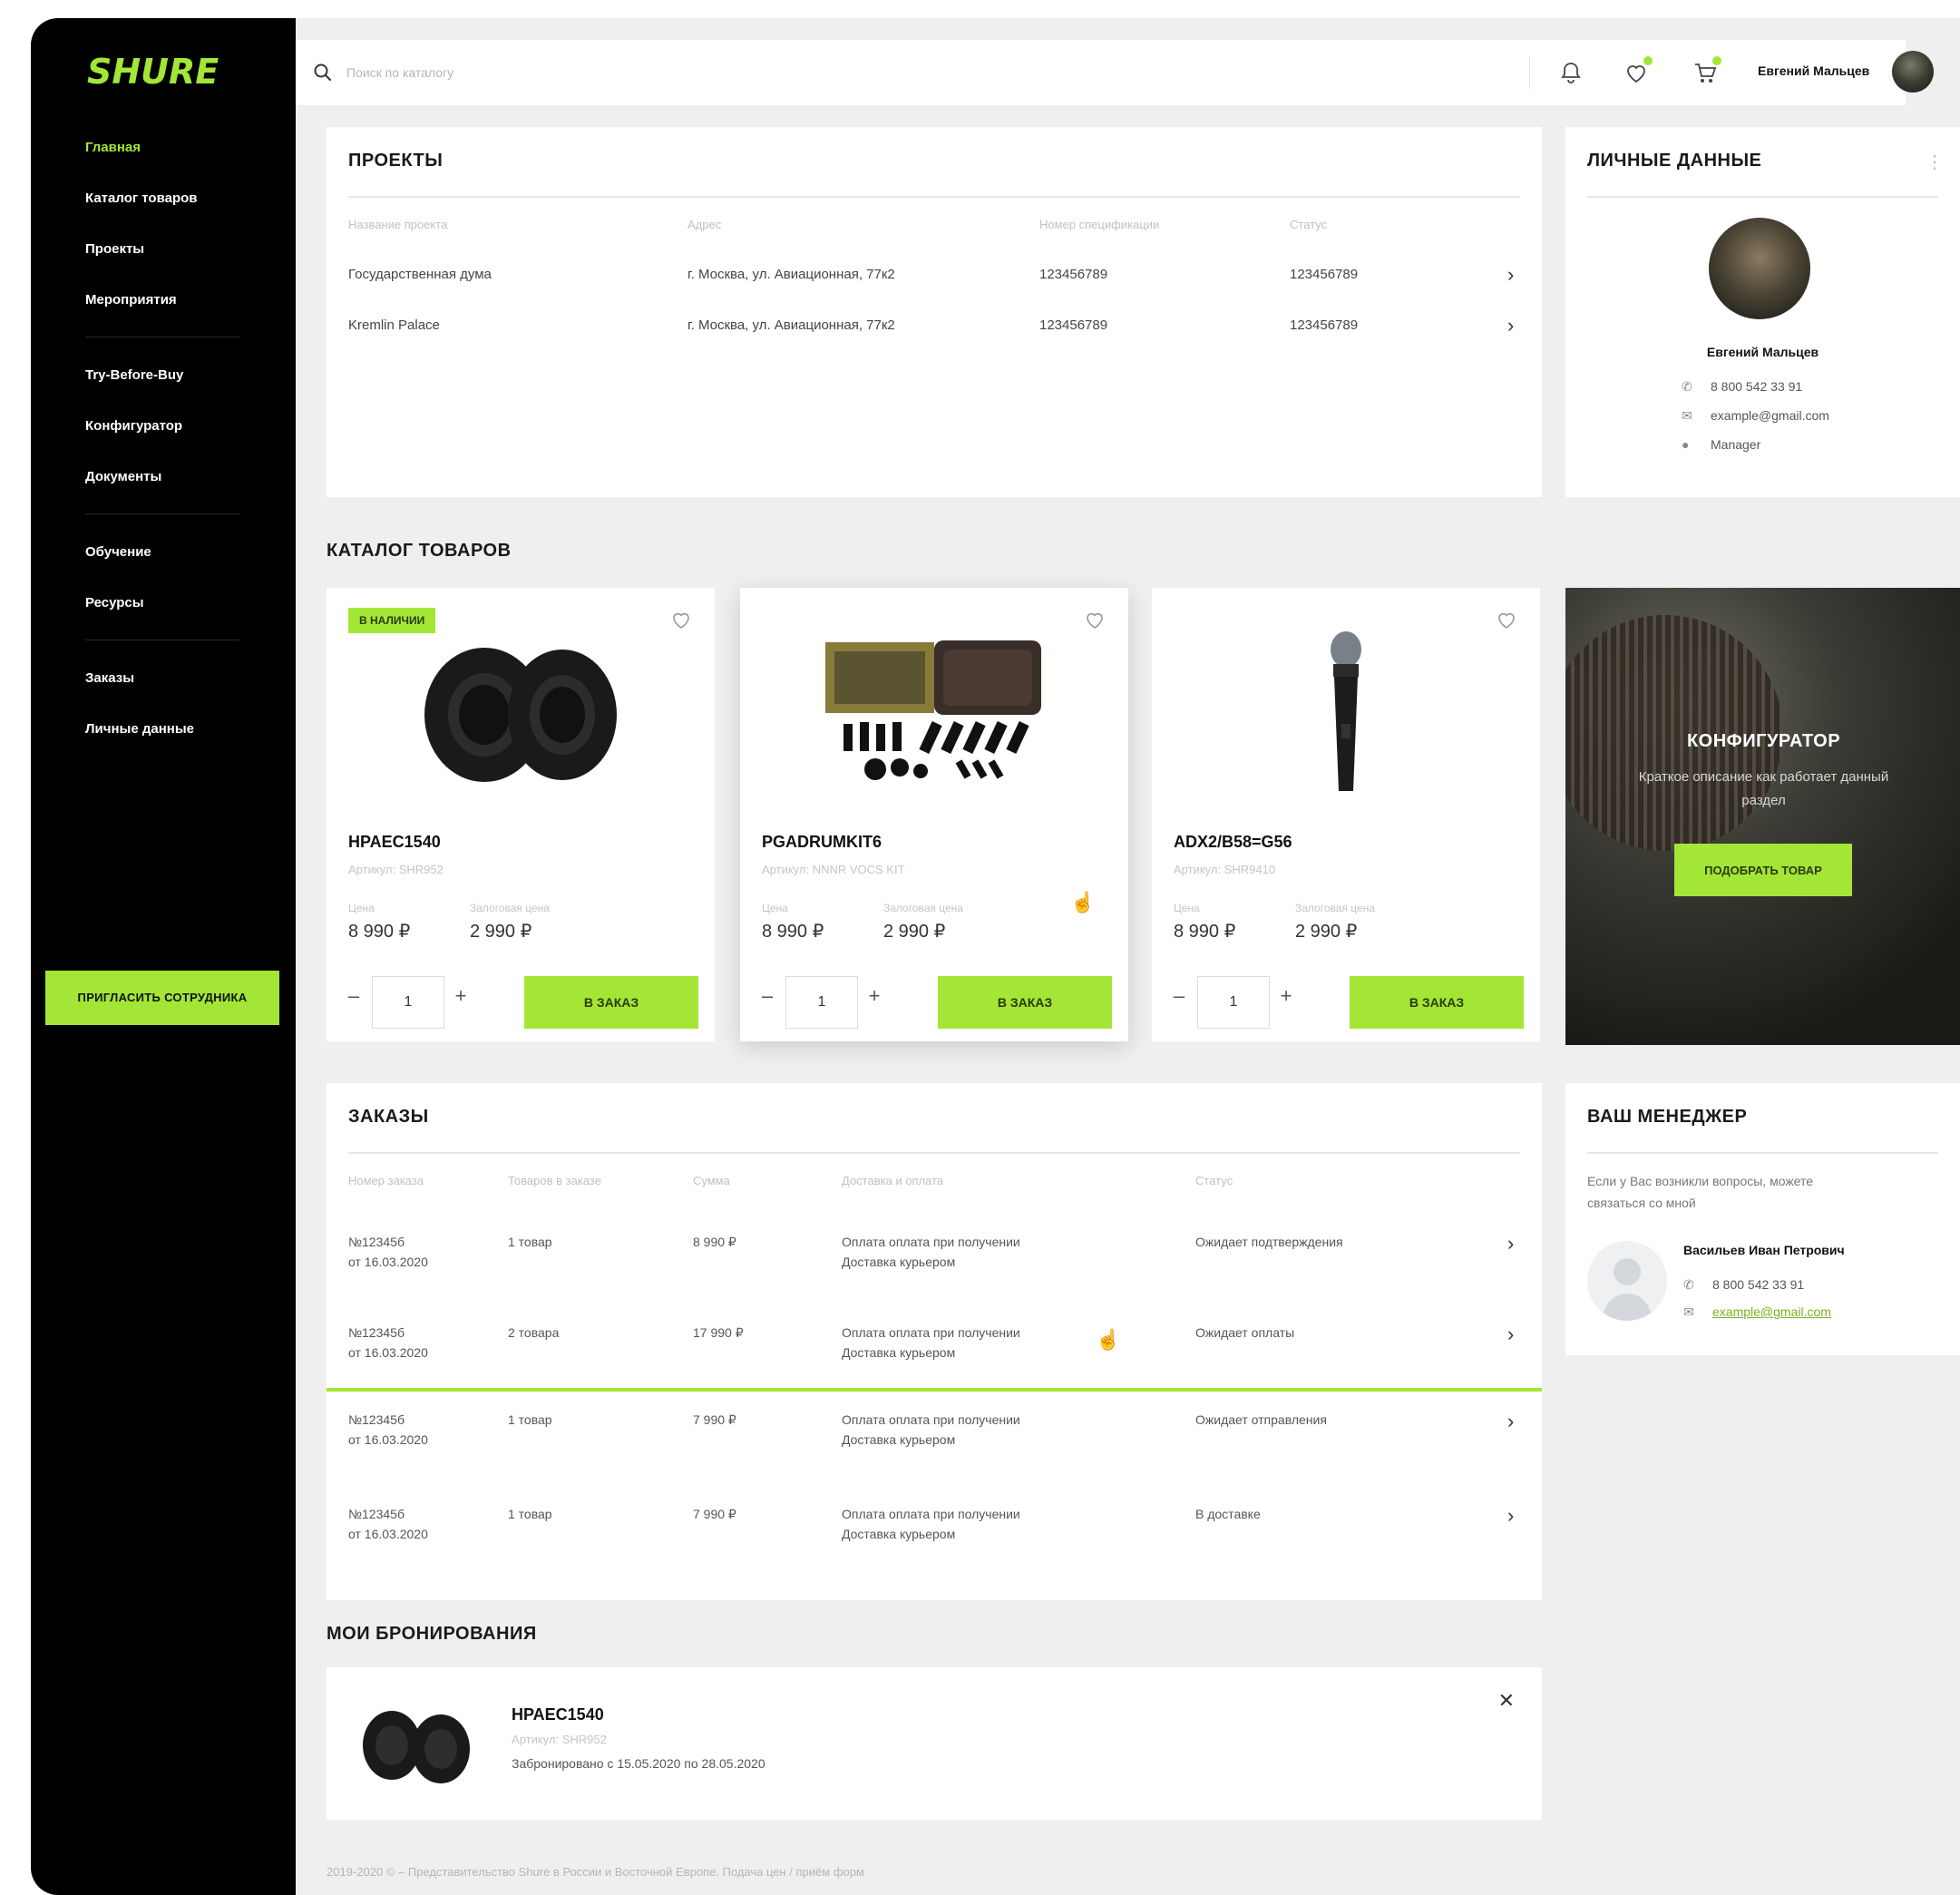 The width and height of the screenshot is (1960, 1895). I want to click on product-image-drumkit, so click(934, 710).